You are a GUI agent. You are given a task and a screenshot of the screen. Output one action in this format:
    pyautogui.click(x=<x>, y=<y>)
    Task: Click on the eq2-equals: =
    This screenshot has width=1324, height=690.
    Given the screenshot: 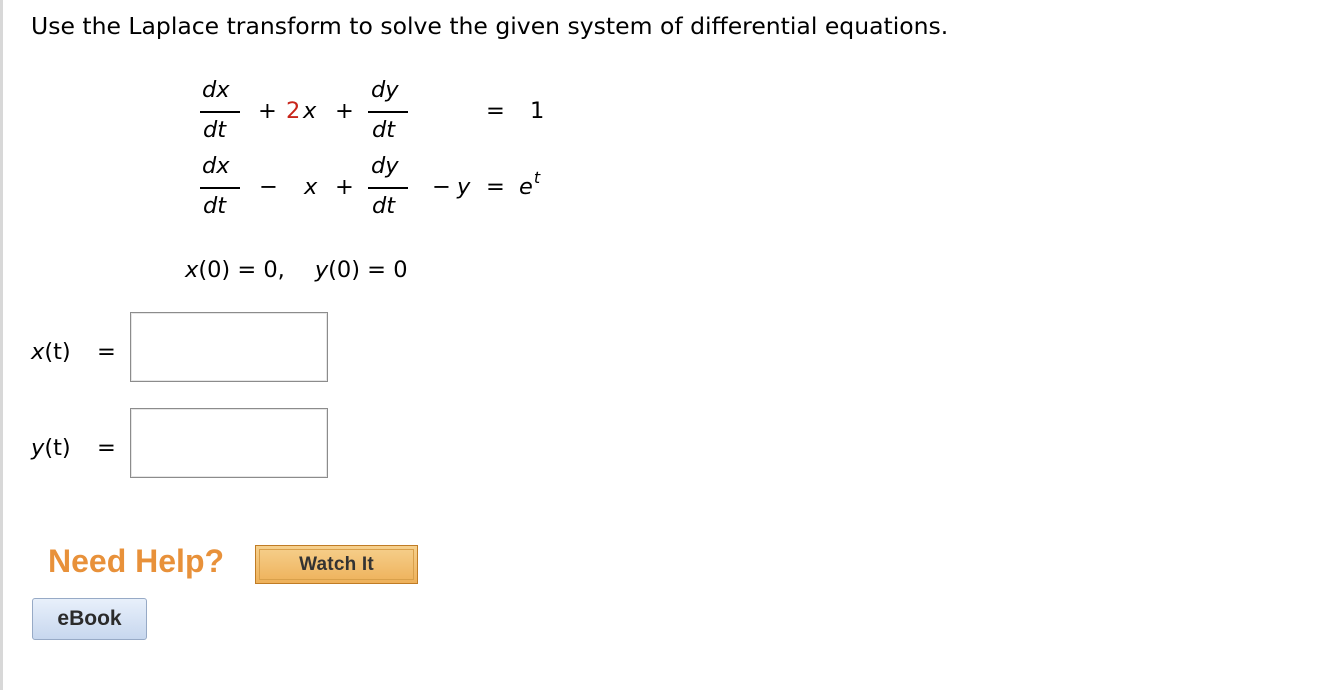 What is the action you would take?
    pyautogui.click(x=495, y=187)
    